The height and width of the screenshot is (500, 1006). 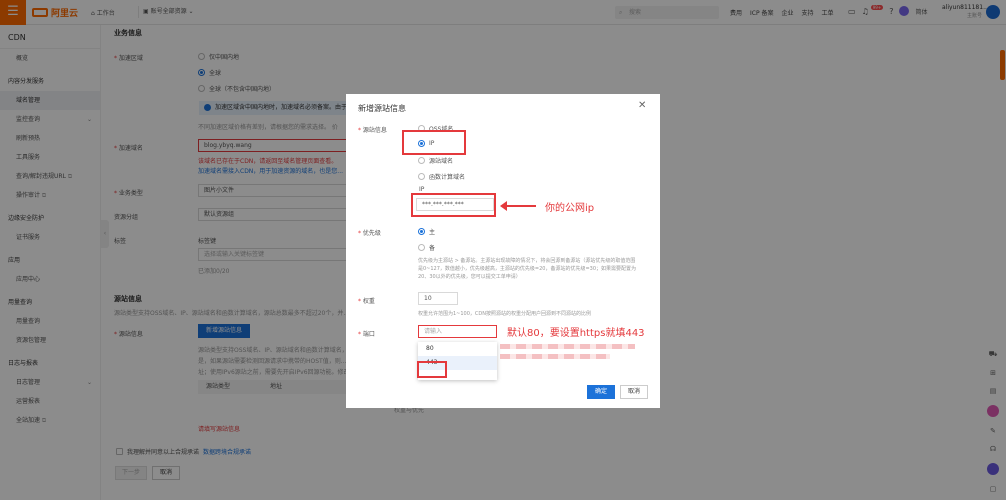 What do you see at coordinates (570, 208) in the screenshot?
I see `ip-annotation: 你的公网ip` at bounding box center [570, 208].